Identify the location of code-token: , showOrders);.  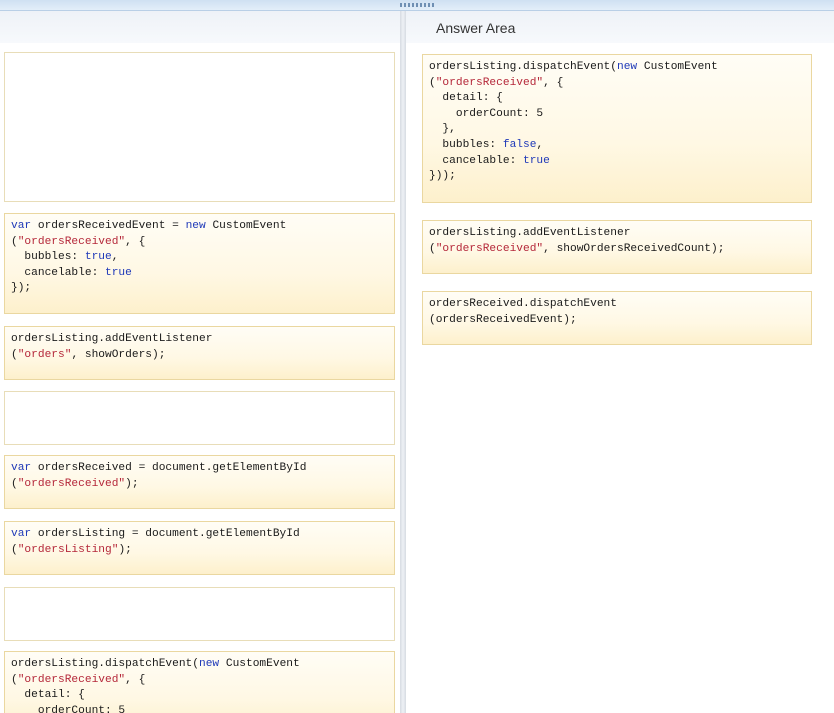
(118, 354).